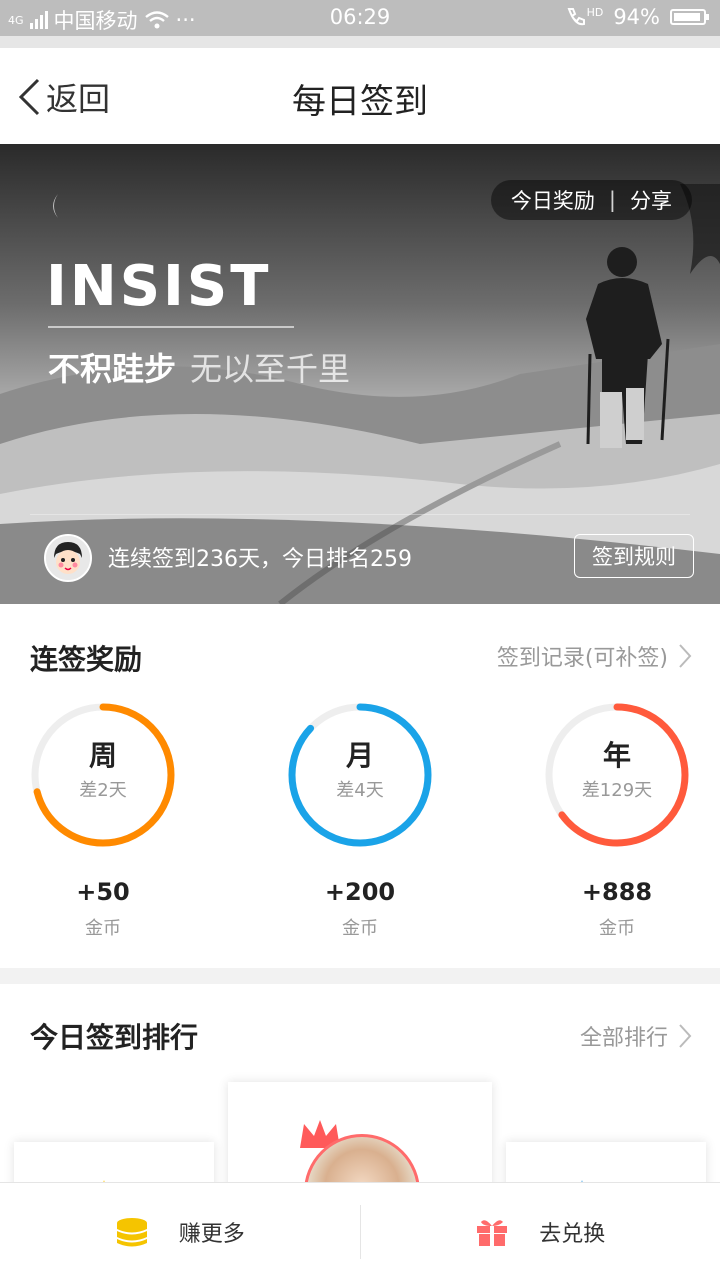 Image resolution: width=720 pixels, height=1281 pixels. Describe the element at coordinates (360, 789) in the screenshot. I see `days-remaining: 差4天` at that location.